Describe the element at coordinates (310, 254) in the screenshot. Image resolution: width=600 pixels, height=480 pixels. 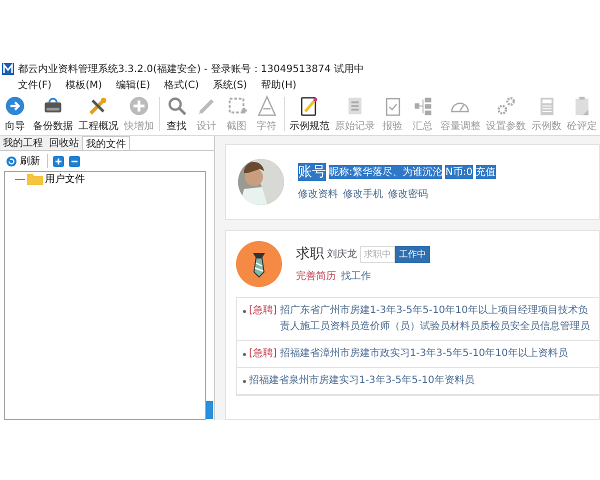
I see `job-title: 求职` at that location.